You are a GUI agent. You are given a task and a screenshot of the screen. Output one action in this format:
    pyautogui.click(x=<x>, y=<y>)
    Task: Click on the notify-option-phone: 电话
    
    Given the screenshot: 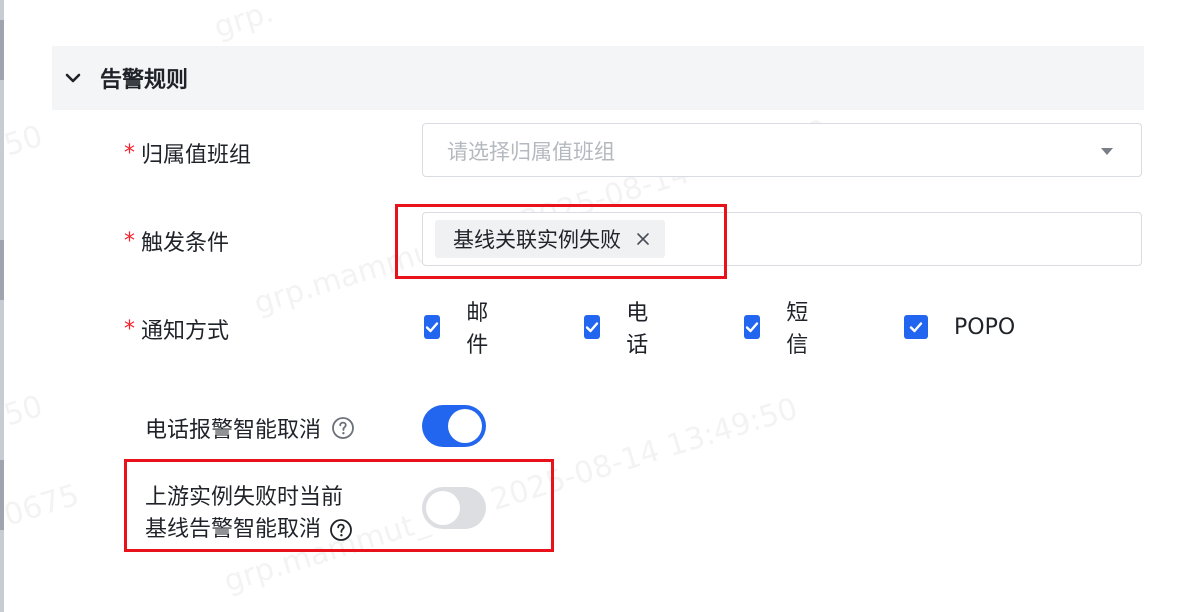 What is the action you would take?
    pyautogui.click(x=620, y=329)
    